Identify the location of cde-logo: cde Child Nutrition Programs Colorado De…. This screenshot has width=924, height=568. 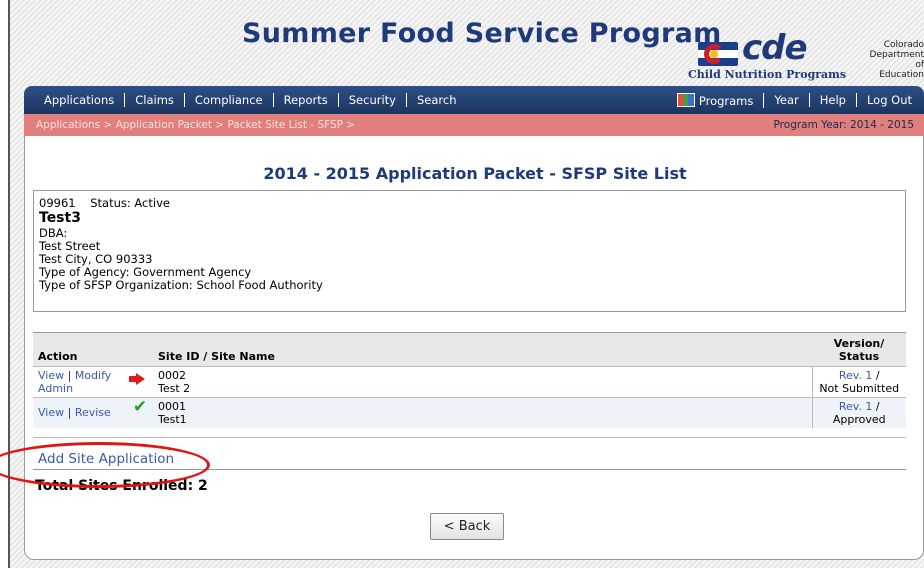
(802, 56).